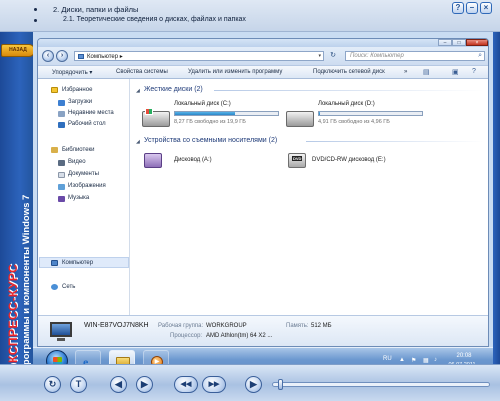  Describe the element at coordinates (346, 104) in the screenshot. I see `drive-d-name: Локальный диск (D:)` at that location.